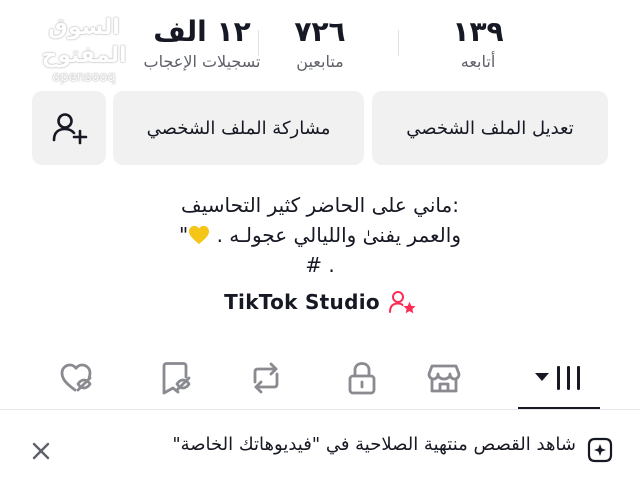 The image size is (640, 480). What do you see at coordinates (302, 302) in the screenshot?
I see `tiktok-studio-label: TikTok Studio` at bounding box center [302, 302].